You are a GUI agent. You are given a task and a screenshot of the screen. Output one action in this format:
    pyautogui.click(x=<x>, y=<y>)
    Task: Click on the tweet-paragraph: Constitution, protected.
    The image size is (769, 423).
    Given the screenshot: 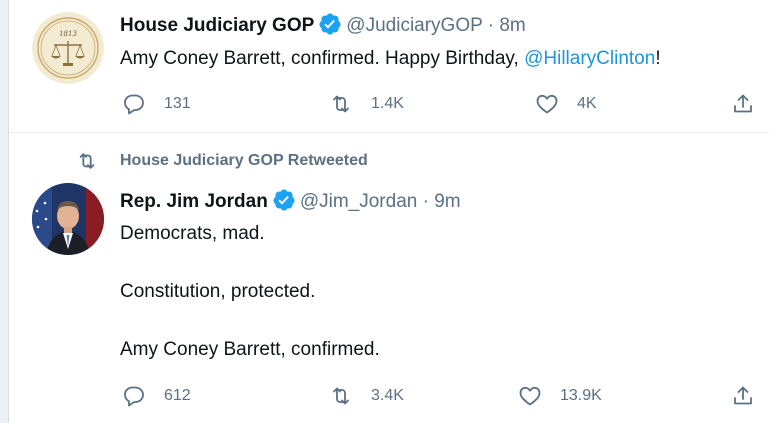 What is the action you would take?
    pyautogui.click(x=218, y=291)
    